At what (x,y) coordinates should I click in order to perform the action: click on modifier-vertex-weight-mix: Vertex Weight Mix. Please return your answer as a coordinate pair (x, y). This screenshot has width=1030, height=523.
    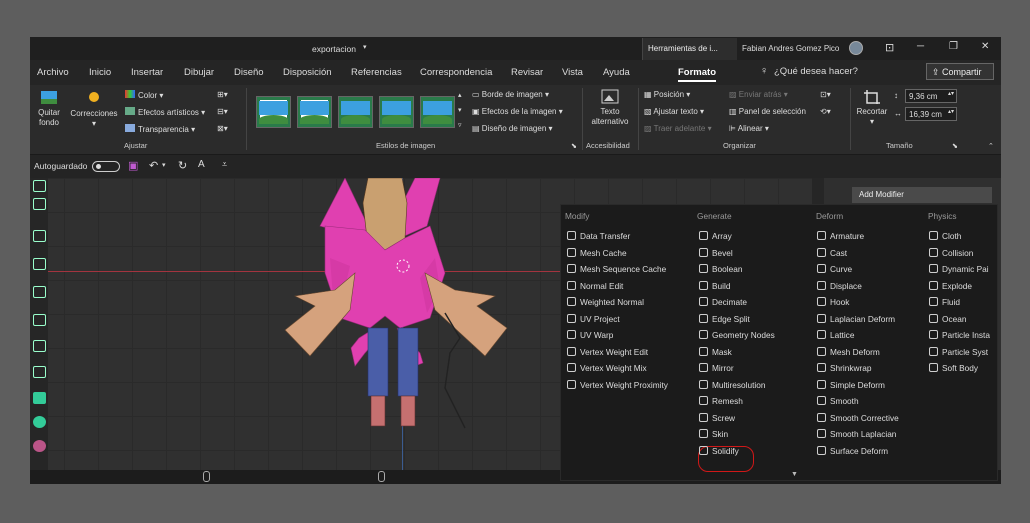
    Looking at the image, I should click on (607, 371).